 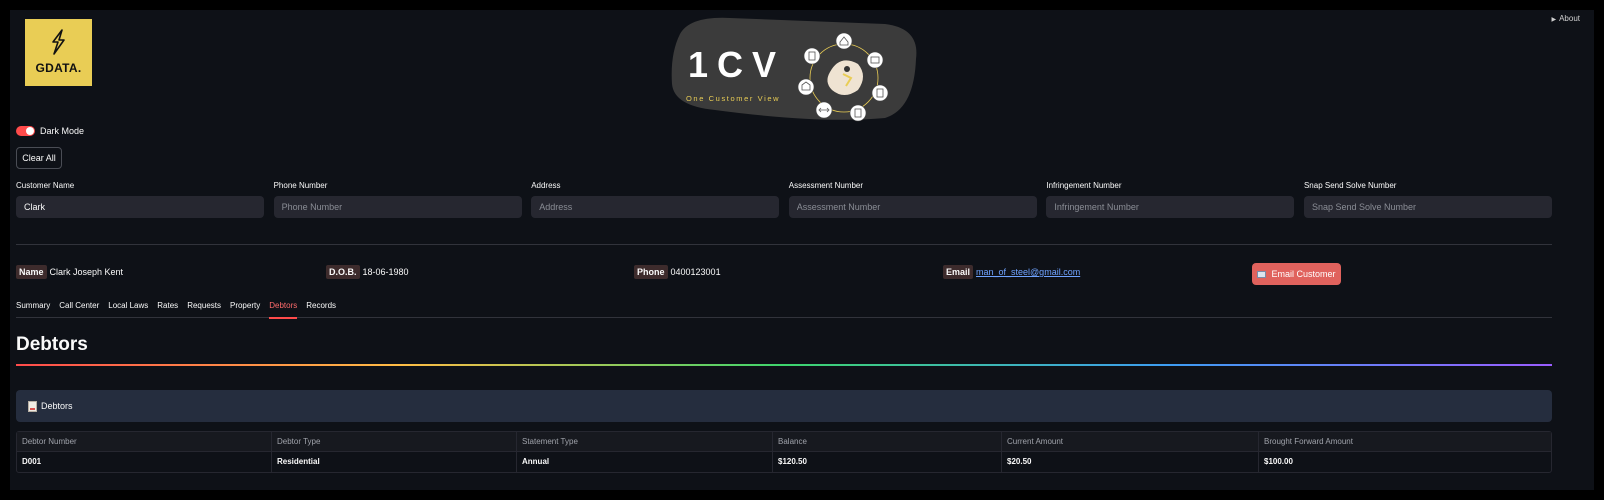 What do you see at coordinates (1278, 461) in the screenshot?
I see `table-cell: $100.00` at bounding box center [1278, 461].